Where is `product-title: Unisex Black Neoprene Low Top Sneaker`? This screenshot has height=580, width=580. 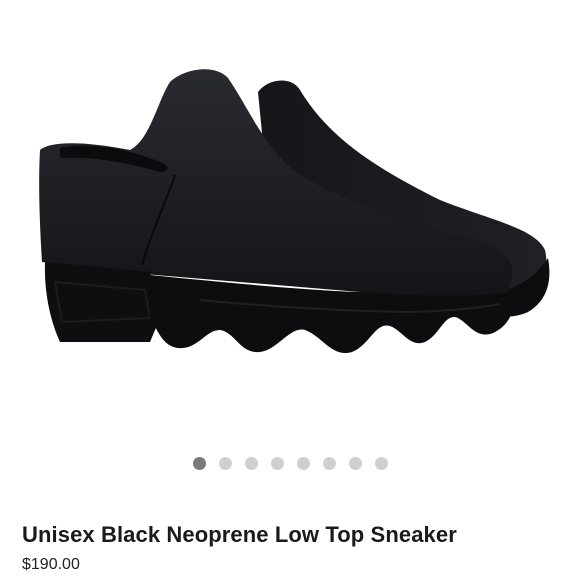
product-title: Unisex Black Neoprene Low Top Sneaker is located at coordinates (239, 534).